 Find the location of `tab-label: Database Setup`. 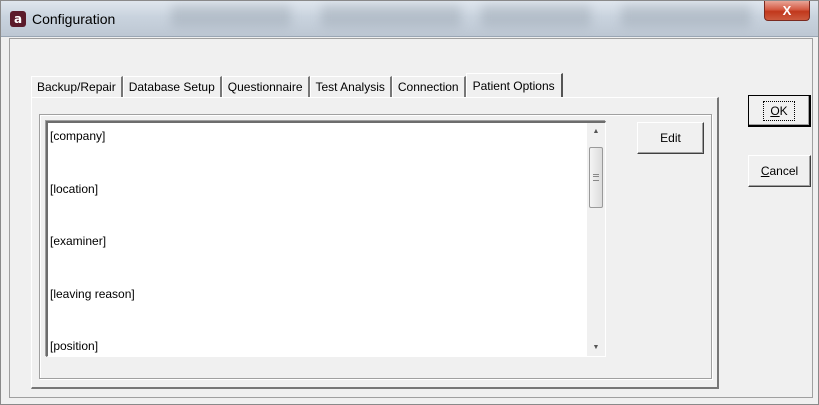

tab-label: Database Setup is located at coordinates (171, 87).